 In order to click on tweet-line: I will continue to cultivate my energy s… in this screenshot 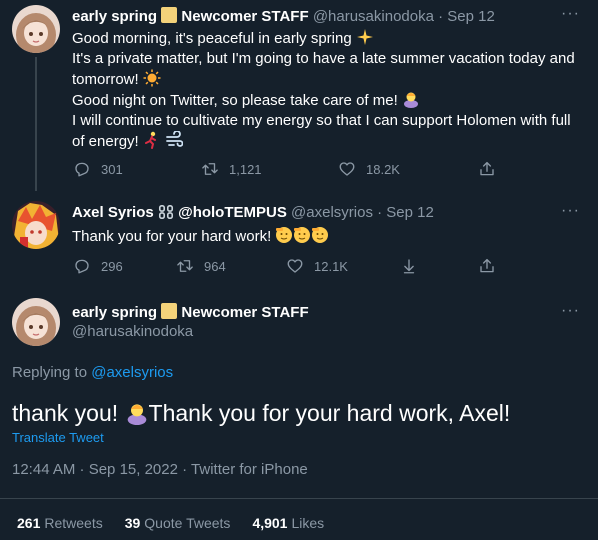, I will do `click(321, 120)`.